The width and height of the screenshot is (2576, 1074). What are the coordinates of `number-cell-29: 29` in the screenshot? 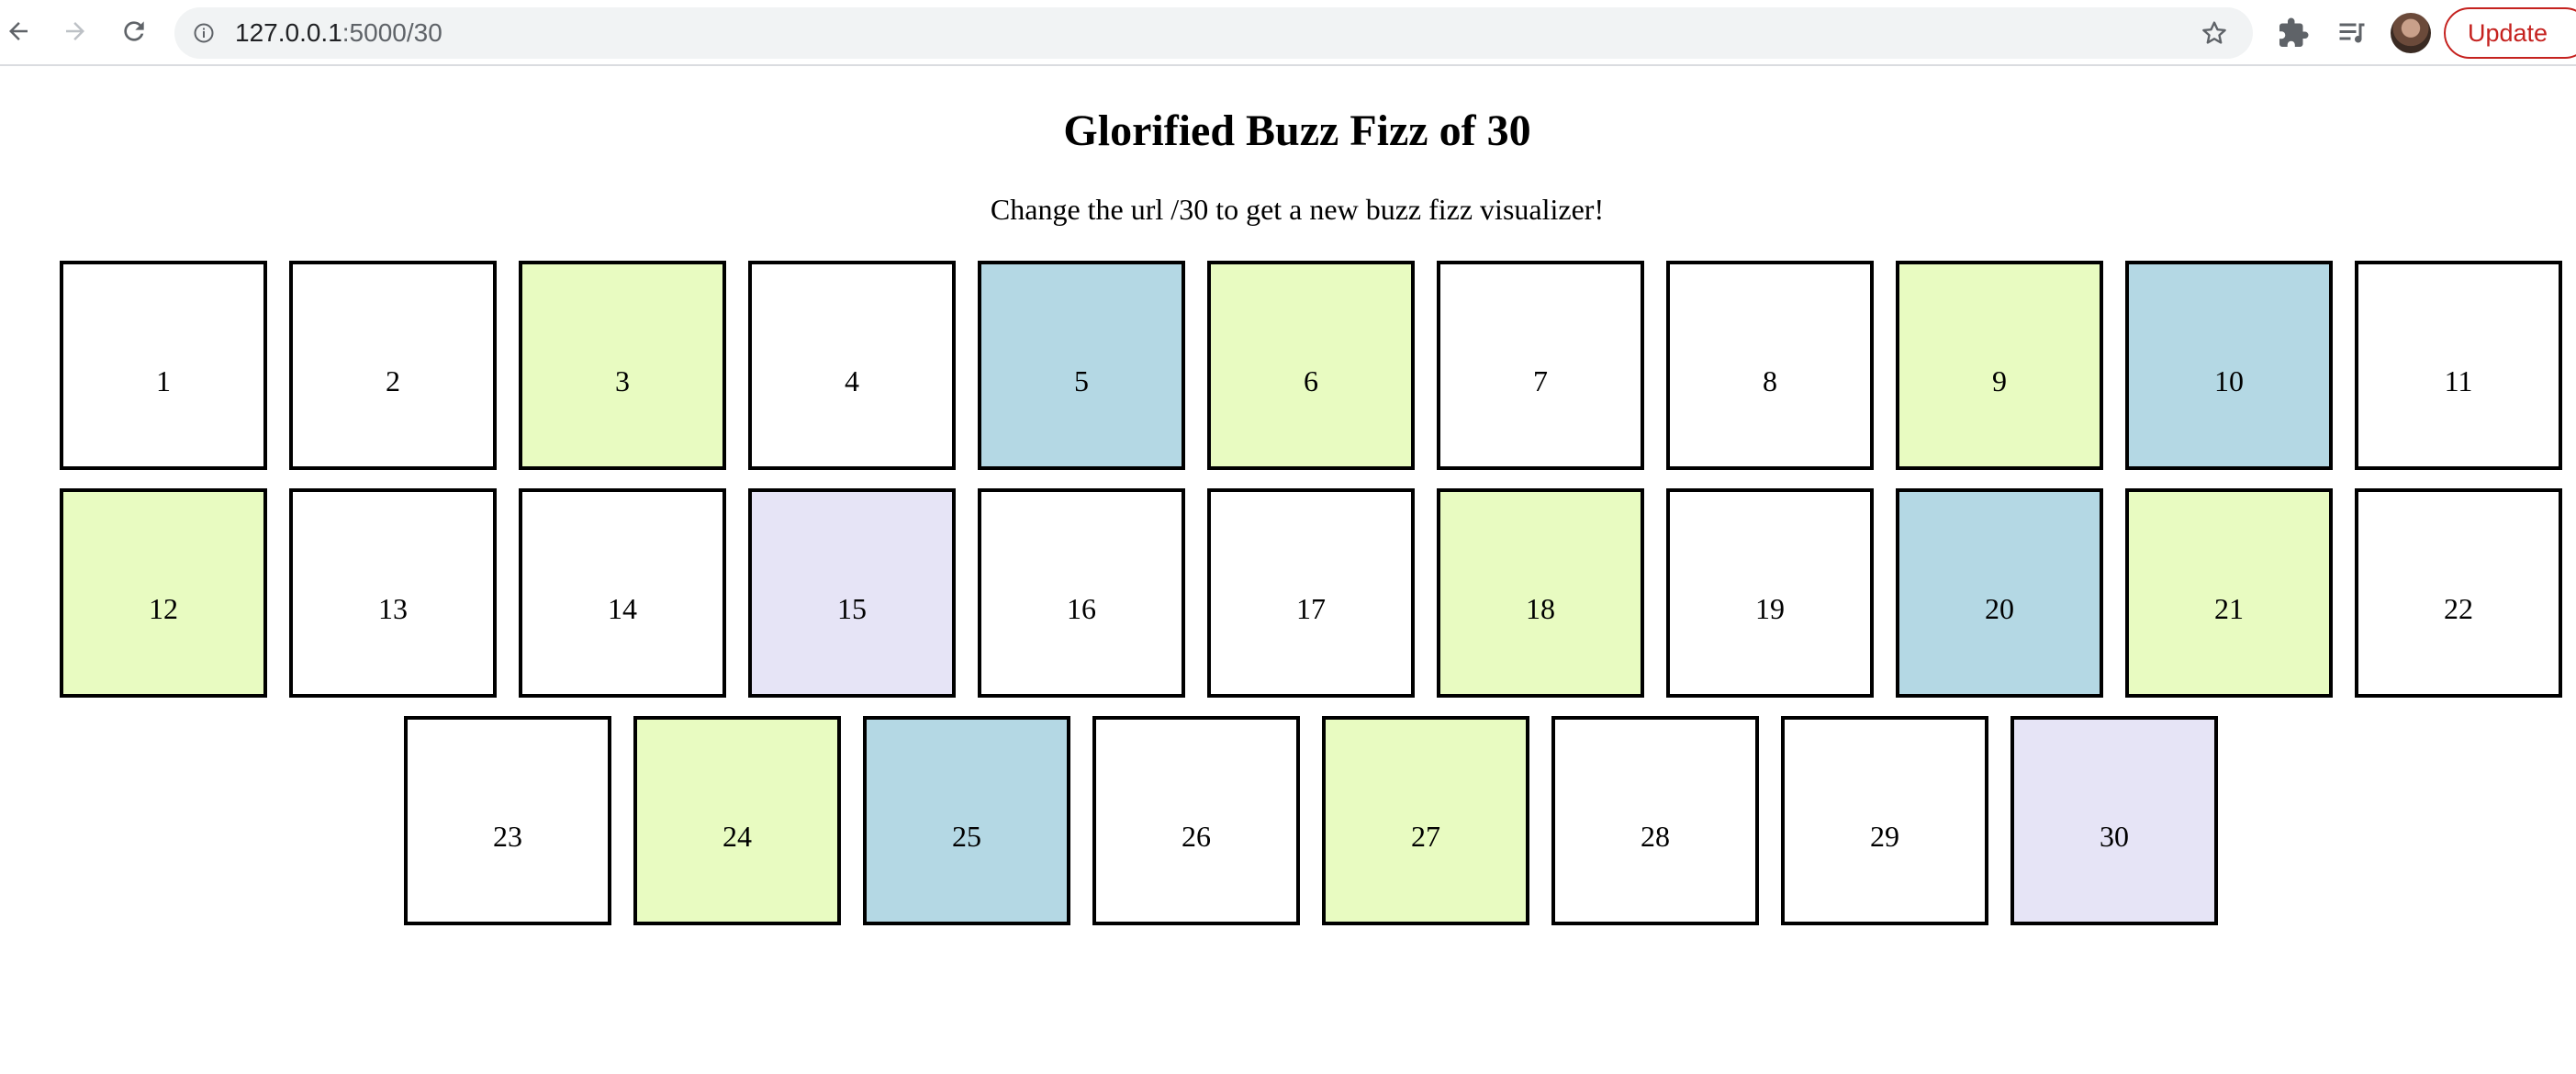 It's located at (1884, 820).